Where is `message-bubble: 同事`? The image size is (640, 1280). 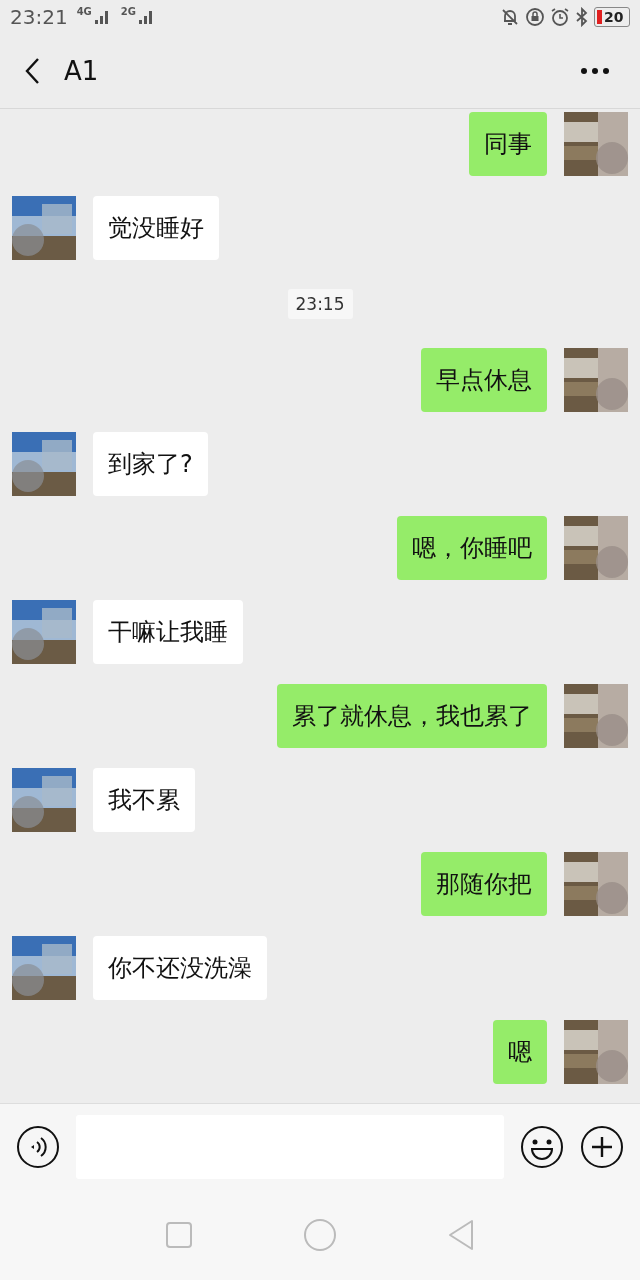
message-bubble: 同事 is located at coordinates (508, 144).